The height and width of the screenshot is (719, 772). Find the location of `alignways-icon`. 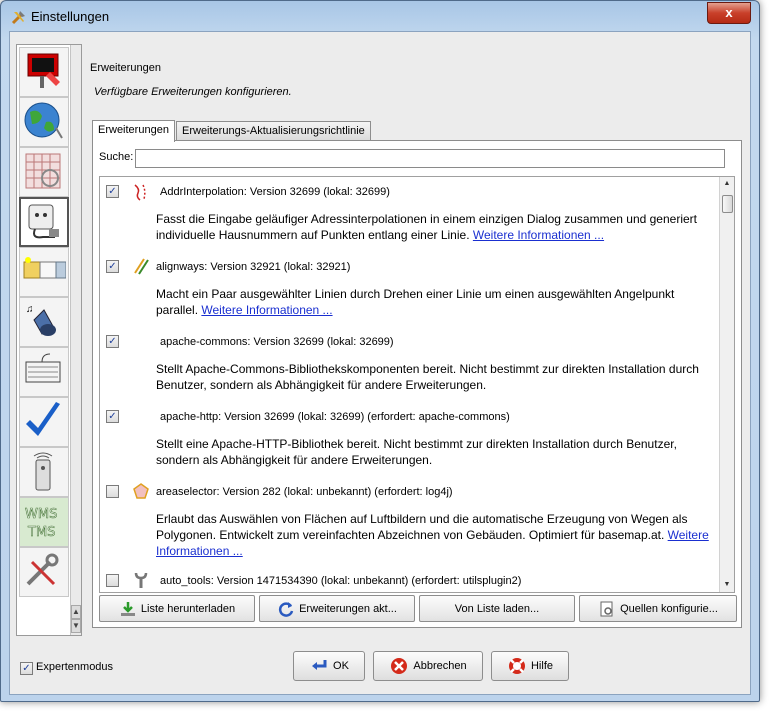

alignways-icon is located at coordinates (141, 266).